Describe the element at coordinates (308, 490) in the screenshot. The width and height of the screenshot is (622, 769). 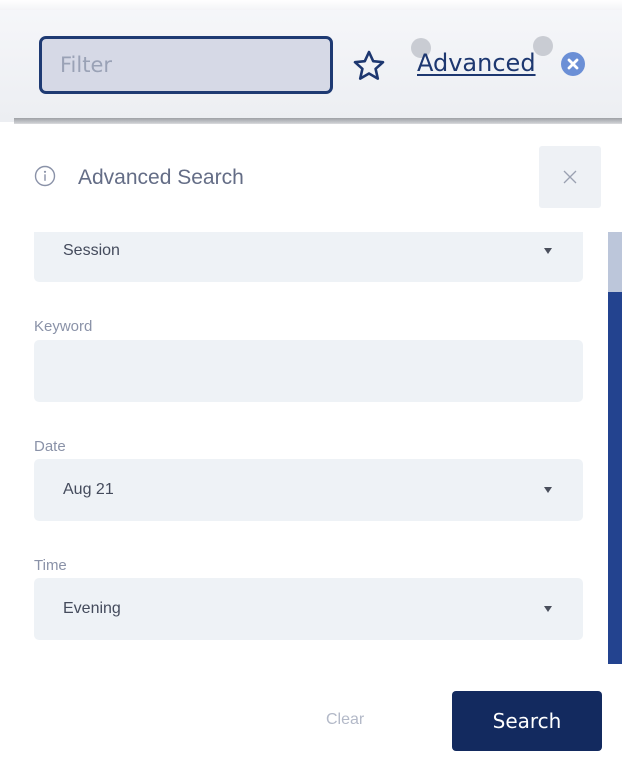
I see `date-select: Aug 21` at that location.